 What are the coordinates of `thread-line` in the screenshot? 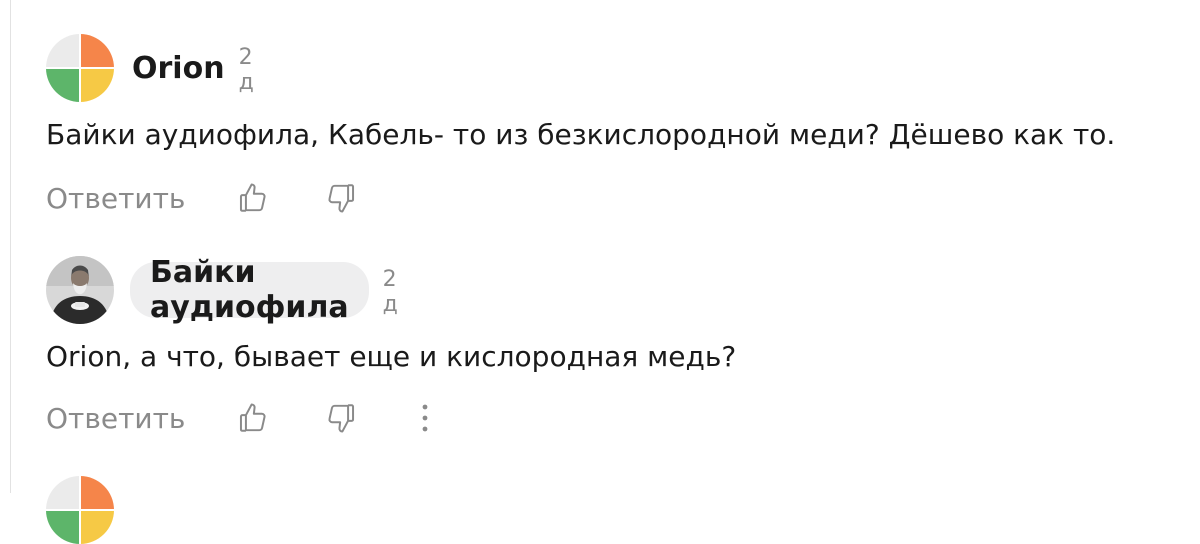 It's located at (10, 246).